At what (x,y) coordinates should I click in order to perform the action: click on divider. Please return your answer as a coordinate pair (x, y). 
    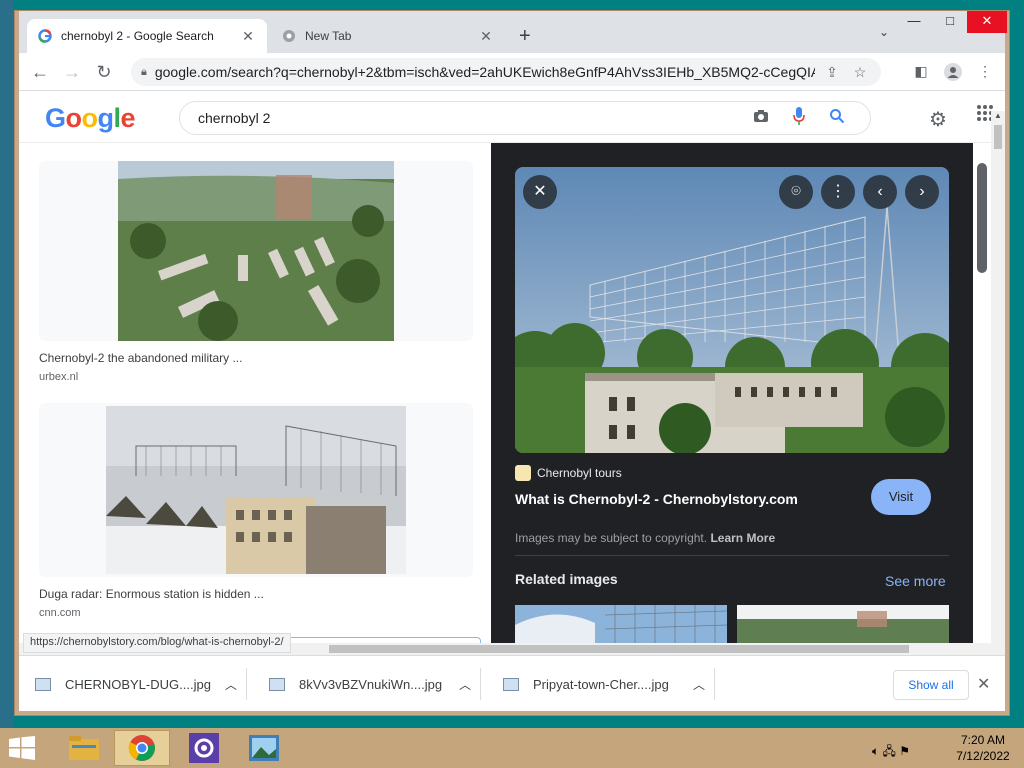
    Looking at the image, I should click on (732, 555).